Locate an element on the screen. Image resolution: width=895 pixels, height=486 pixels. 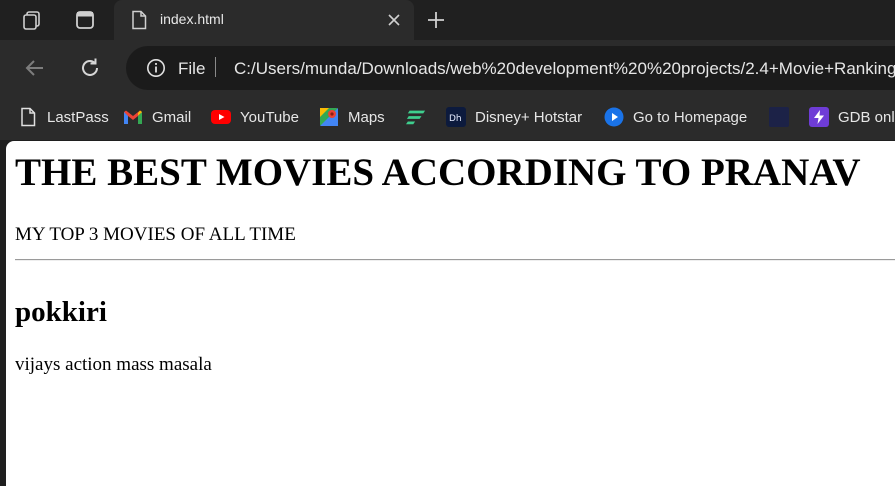
dark-square-icon is located at coordinates (779, 117).